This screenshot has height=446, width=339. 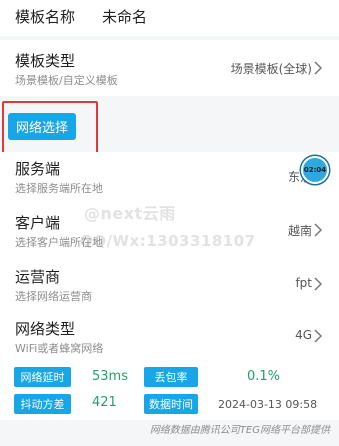 What do you see at coordinates (315, 170) in the screenshot?
I see `floating-timer-badge: 02:04` at bounding box center [315, 170].